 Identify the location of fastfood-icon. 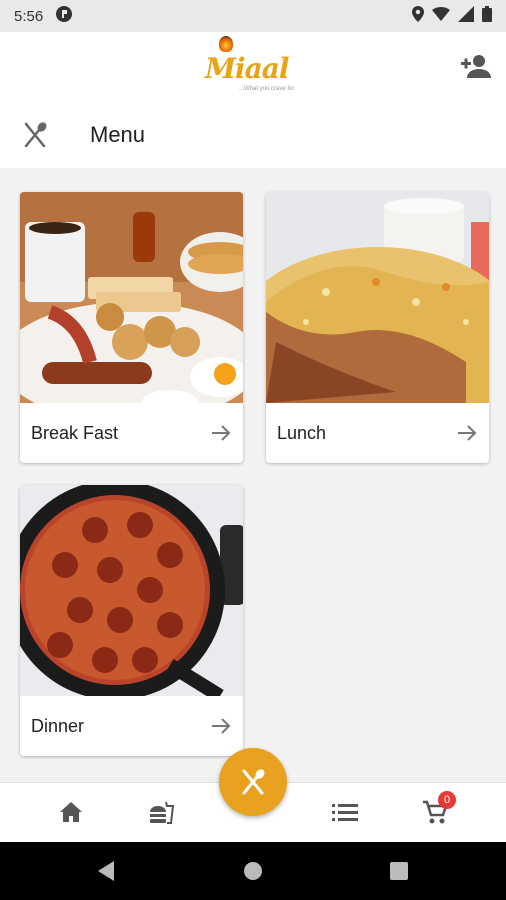
(162, 812).